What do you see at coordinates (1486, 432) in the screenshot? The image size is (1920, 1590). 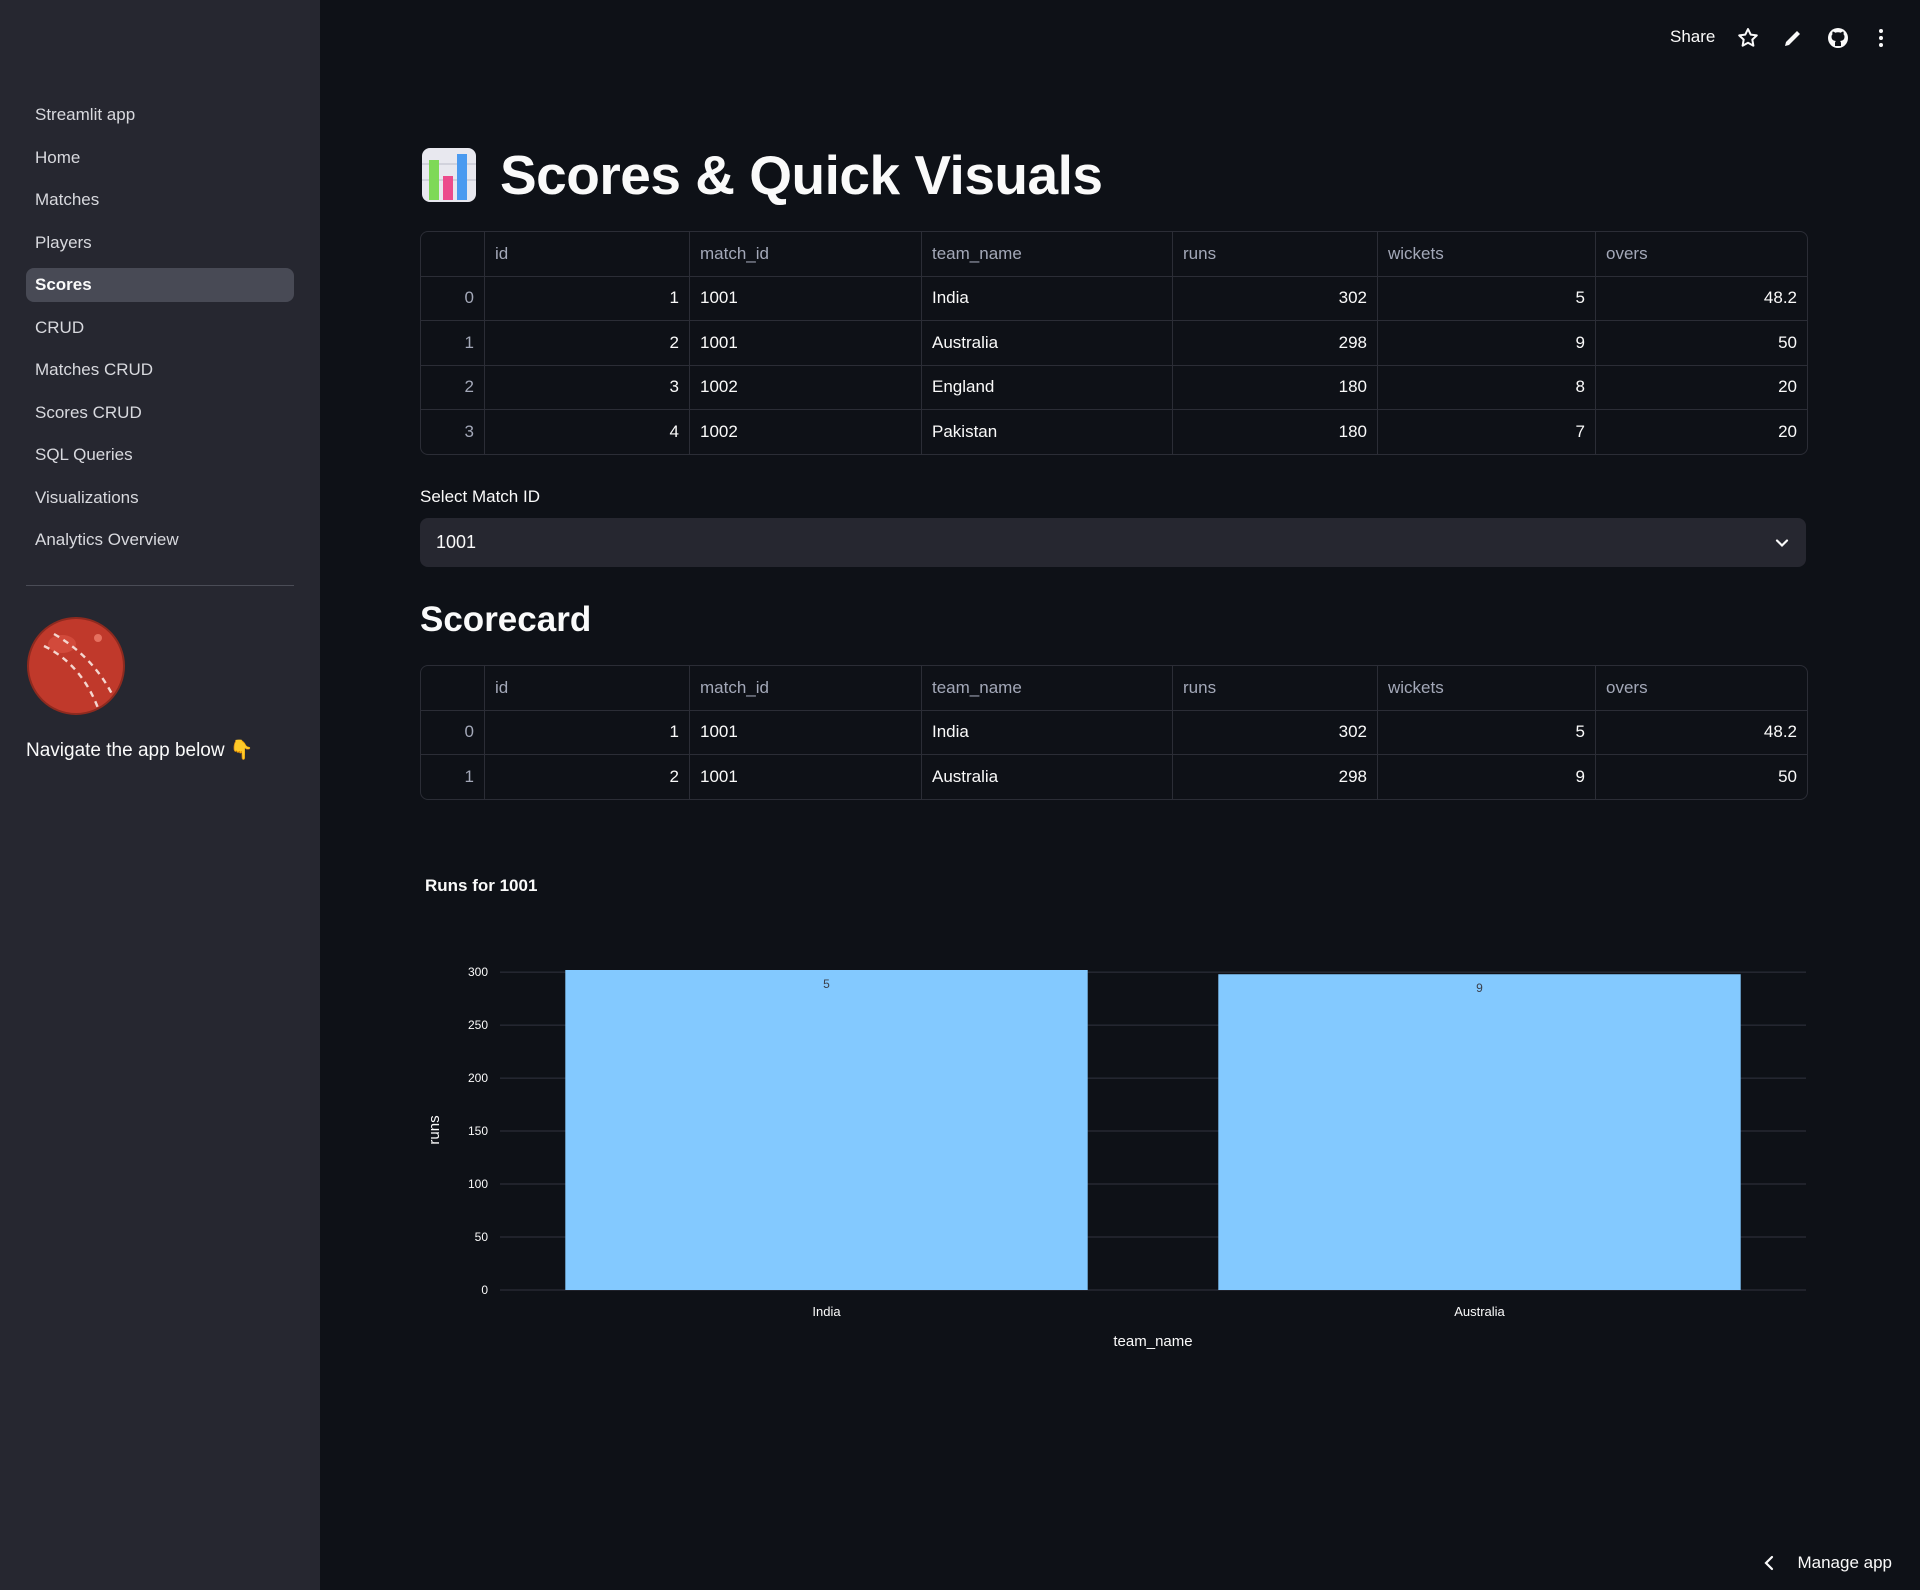 I see `table-cell: 7` at bounding box center [1486, 432].